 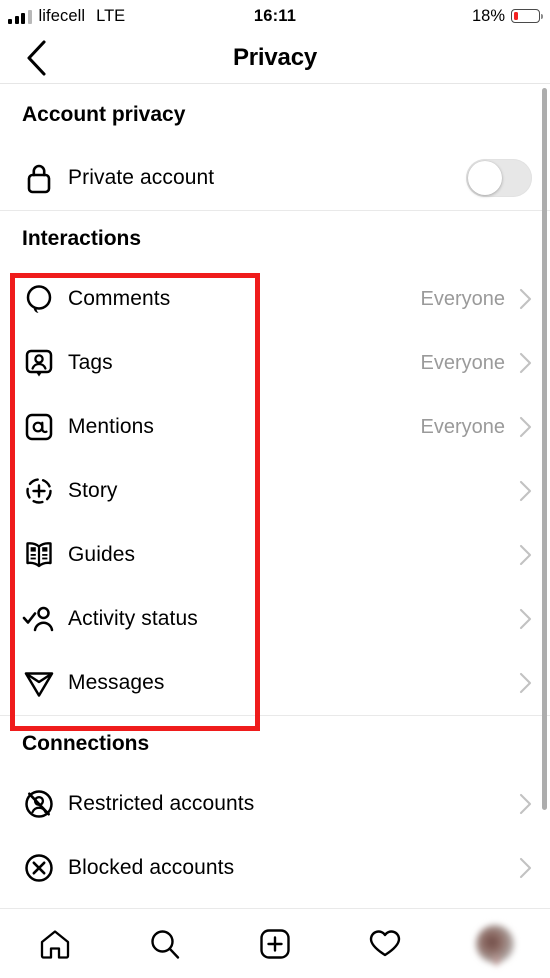 I want to click on row-story: Story, so click(x=275, y=491).